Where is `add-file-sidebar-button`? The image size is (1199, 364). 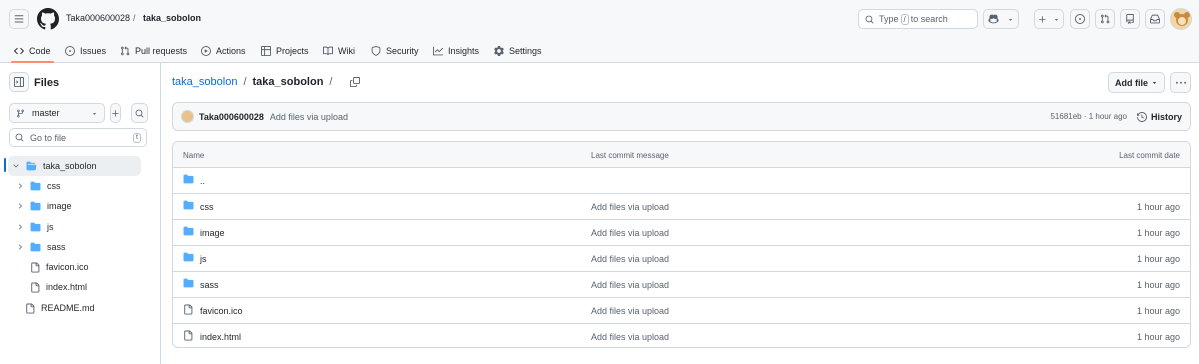 add-file-sidebar-button is located at coordinates (115, 113).